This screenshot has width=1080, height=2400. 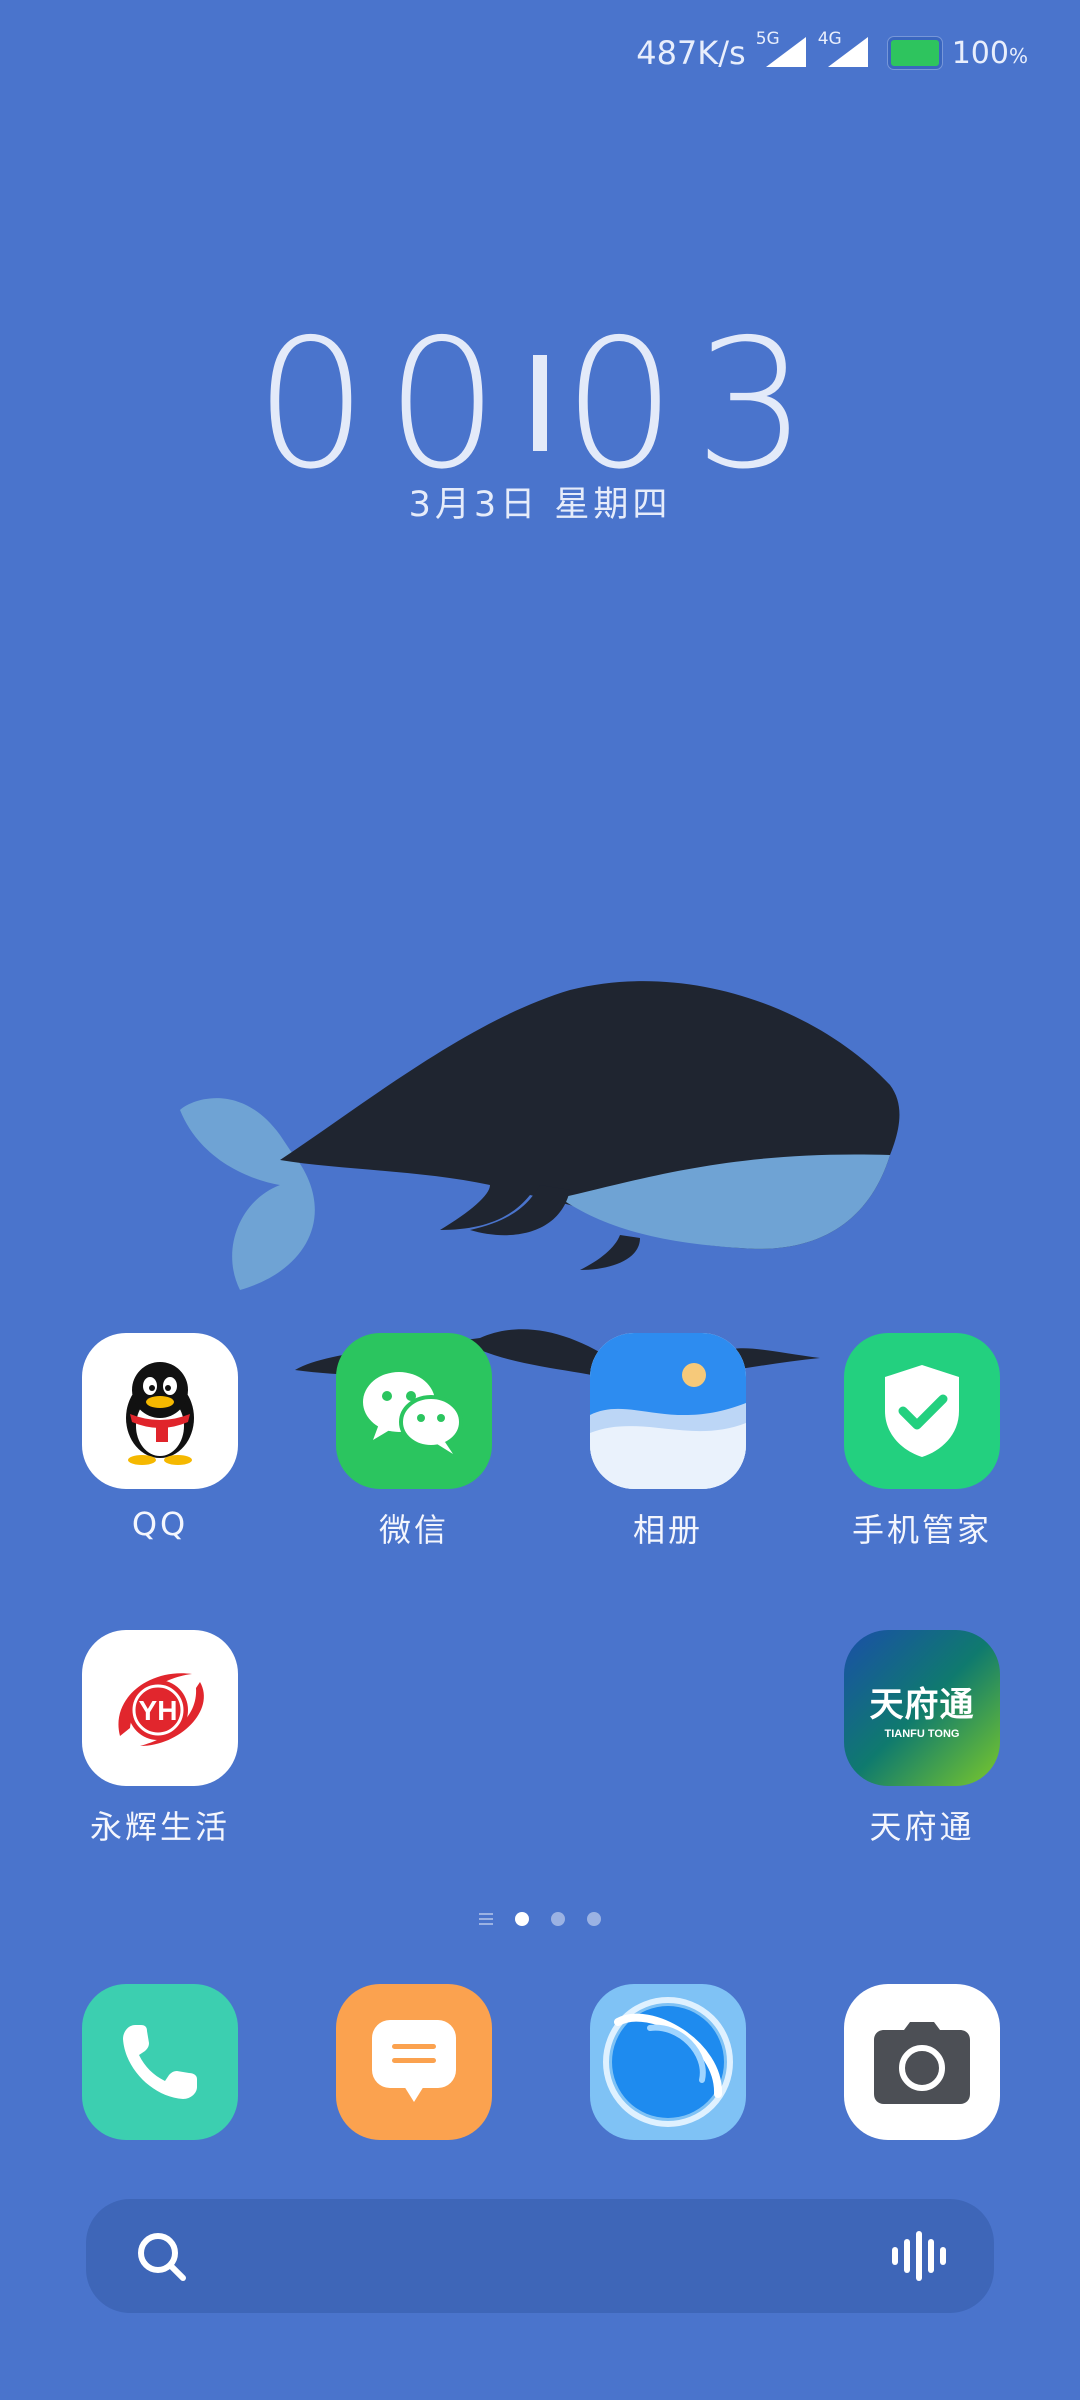 What do you see at coordinates (691, 53) in the screenshot?
I see `network-speed: 487K/s` at bounding box center [691, 53].